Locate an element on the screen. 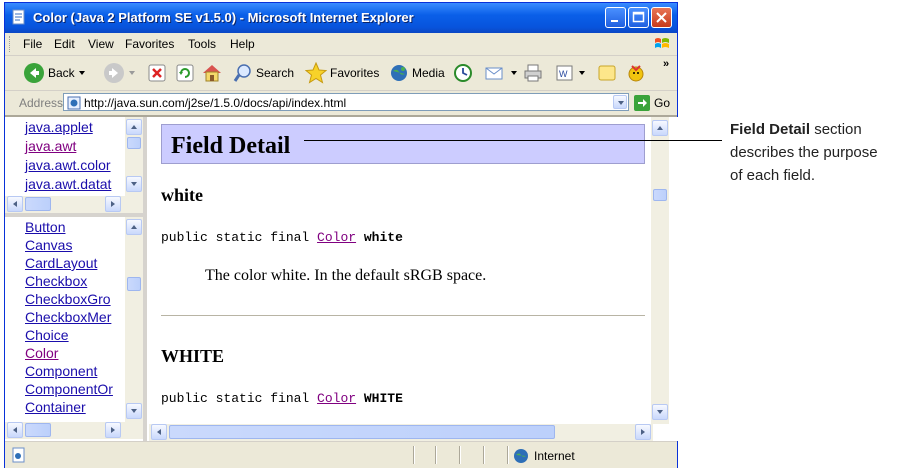  class-link: Choice is located at coordinates (47, 335).